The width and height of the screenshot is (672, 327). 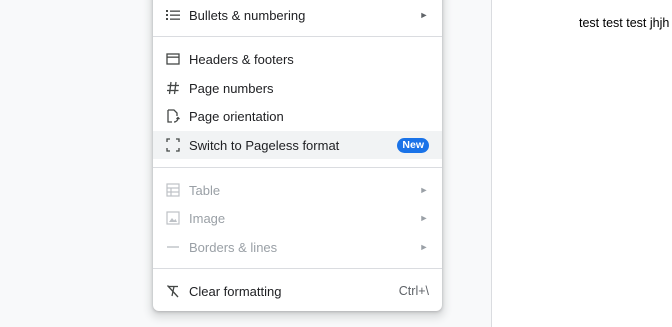 What do you see at coordinates (264, 145) in the screenshot?
I see `menu-item-label: Switch to Pageless format` at bounding box center [264, 145].